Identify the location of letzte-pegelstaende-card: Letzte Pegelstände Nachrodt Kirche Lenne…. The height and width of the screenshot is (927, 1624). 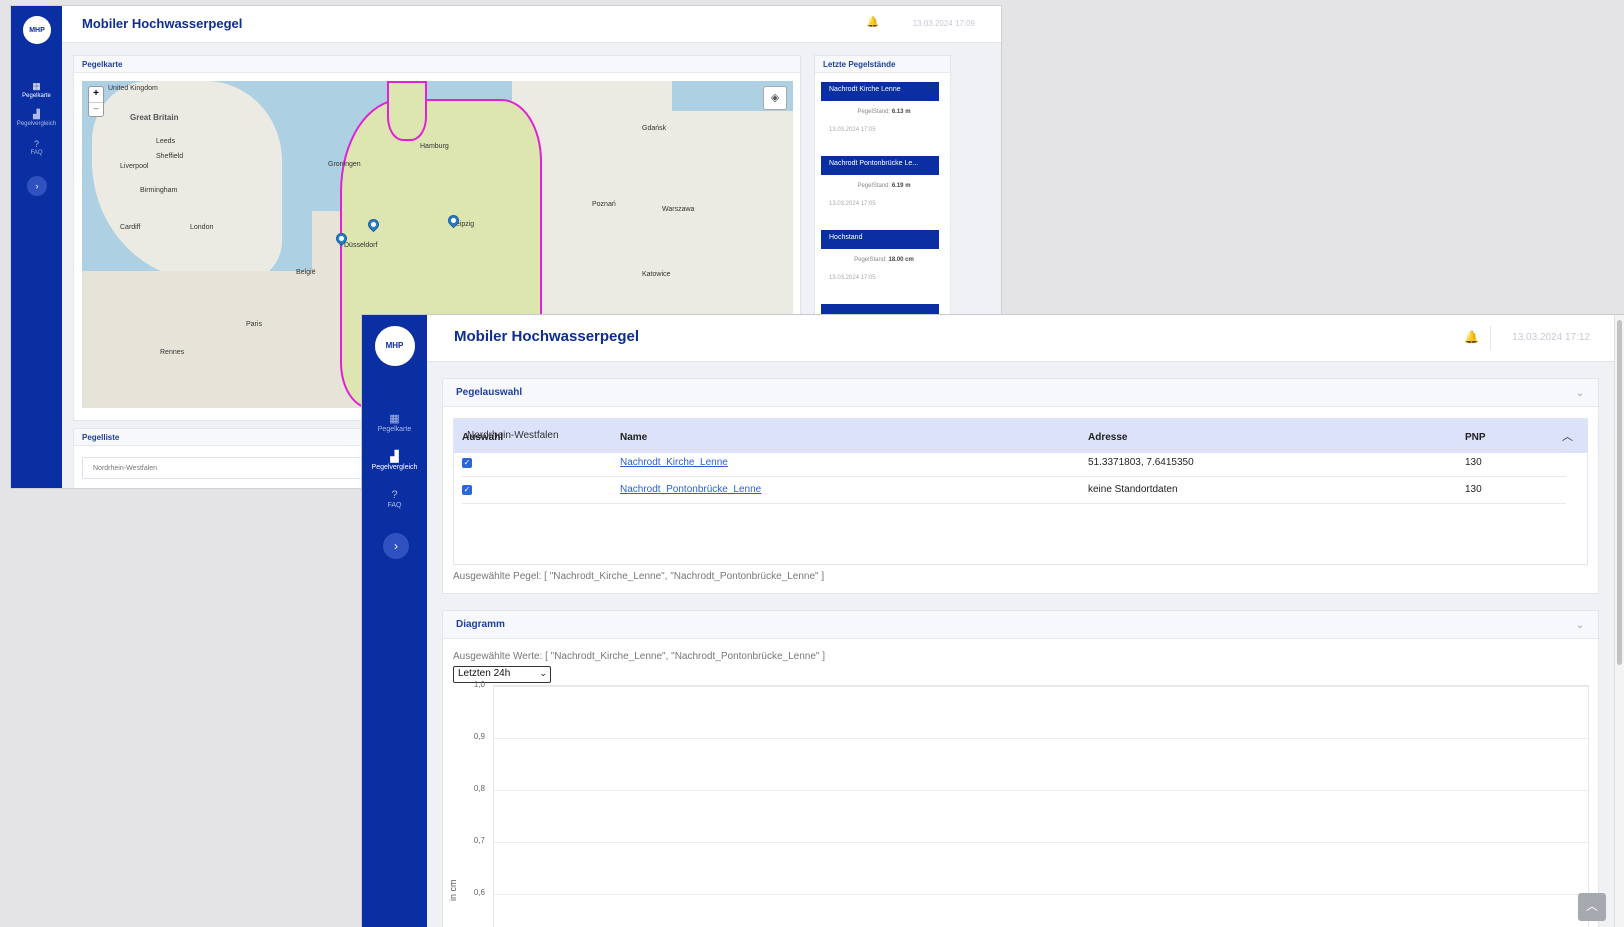
(882, 185).